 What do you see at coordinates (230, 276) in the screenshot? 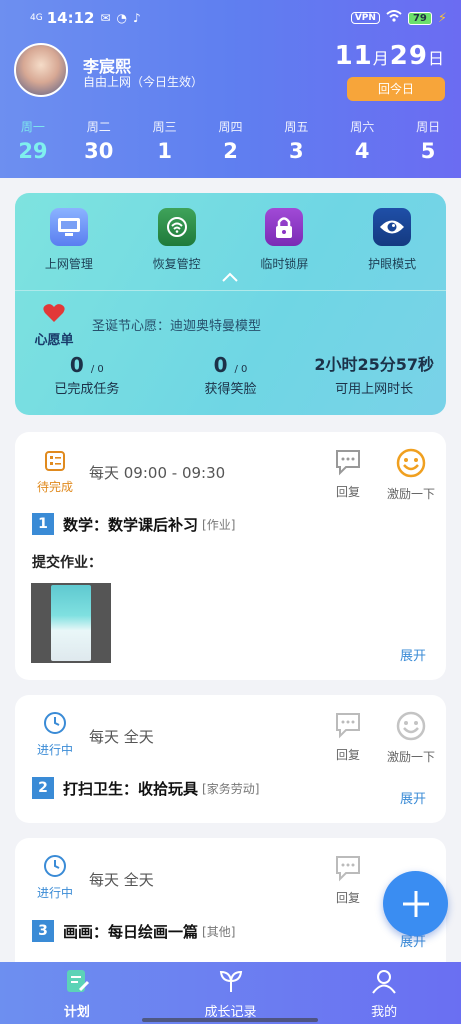
I see `collapse-chevron-icon` at bounding box center [230, 276].